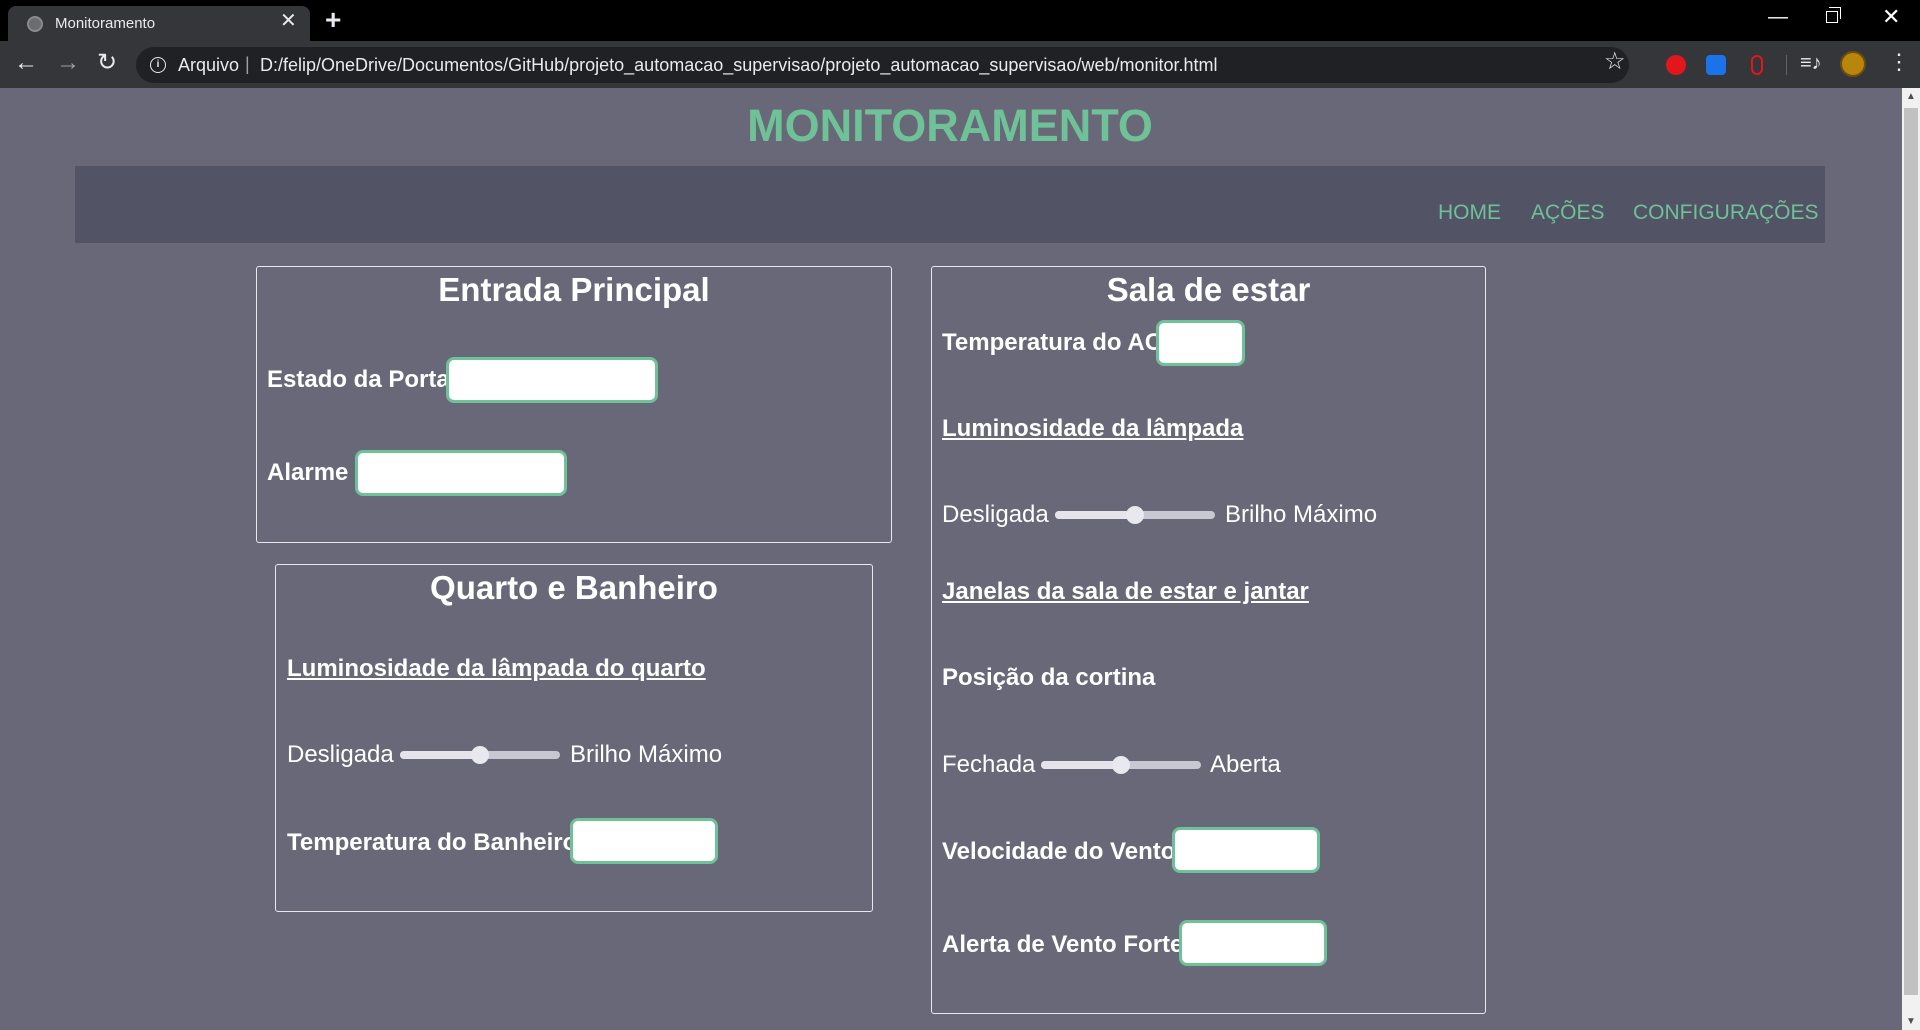 The width and height of the screenshot is (1920, 1030). What do you see at coordinates (1246, 850) in the screenshot?
I see `vento-field` at bounding box center [1246, 850].